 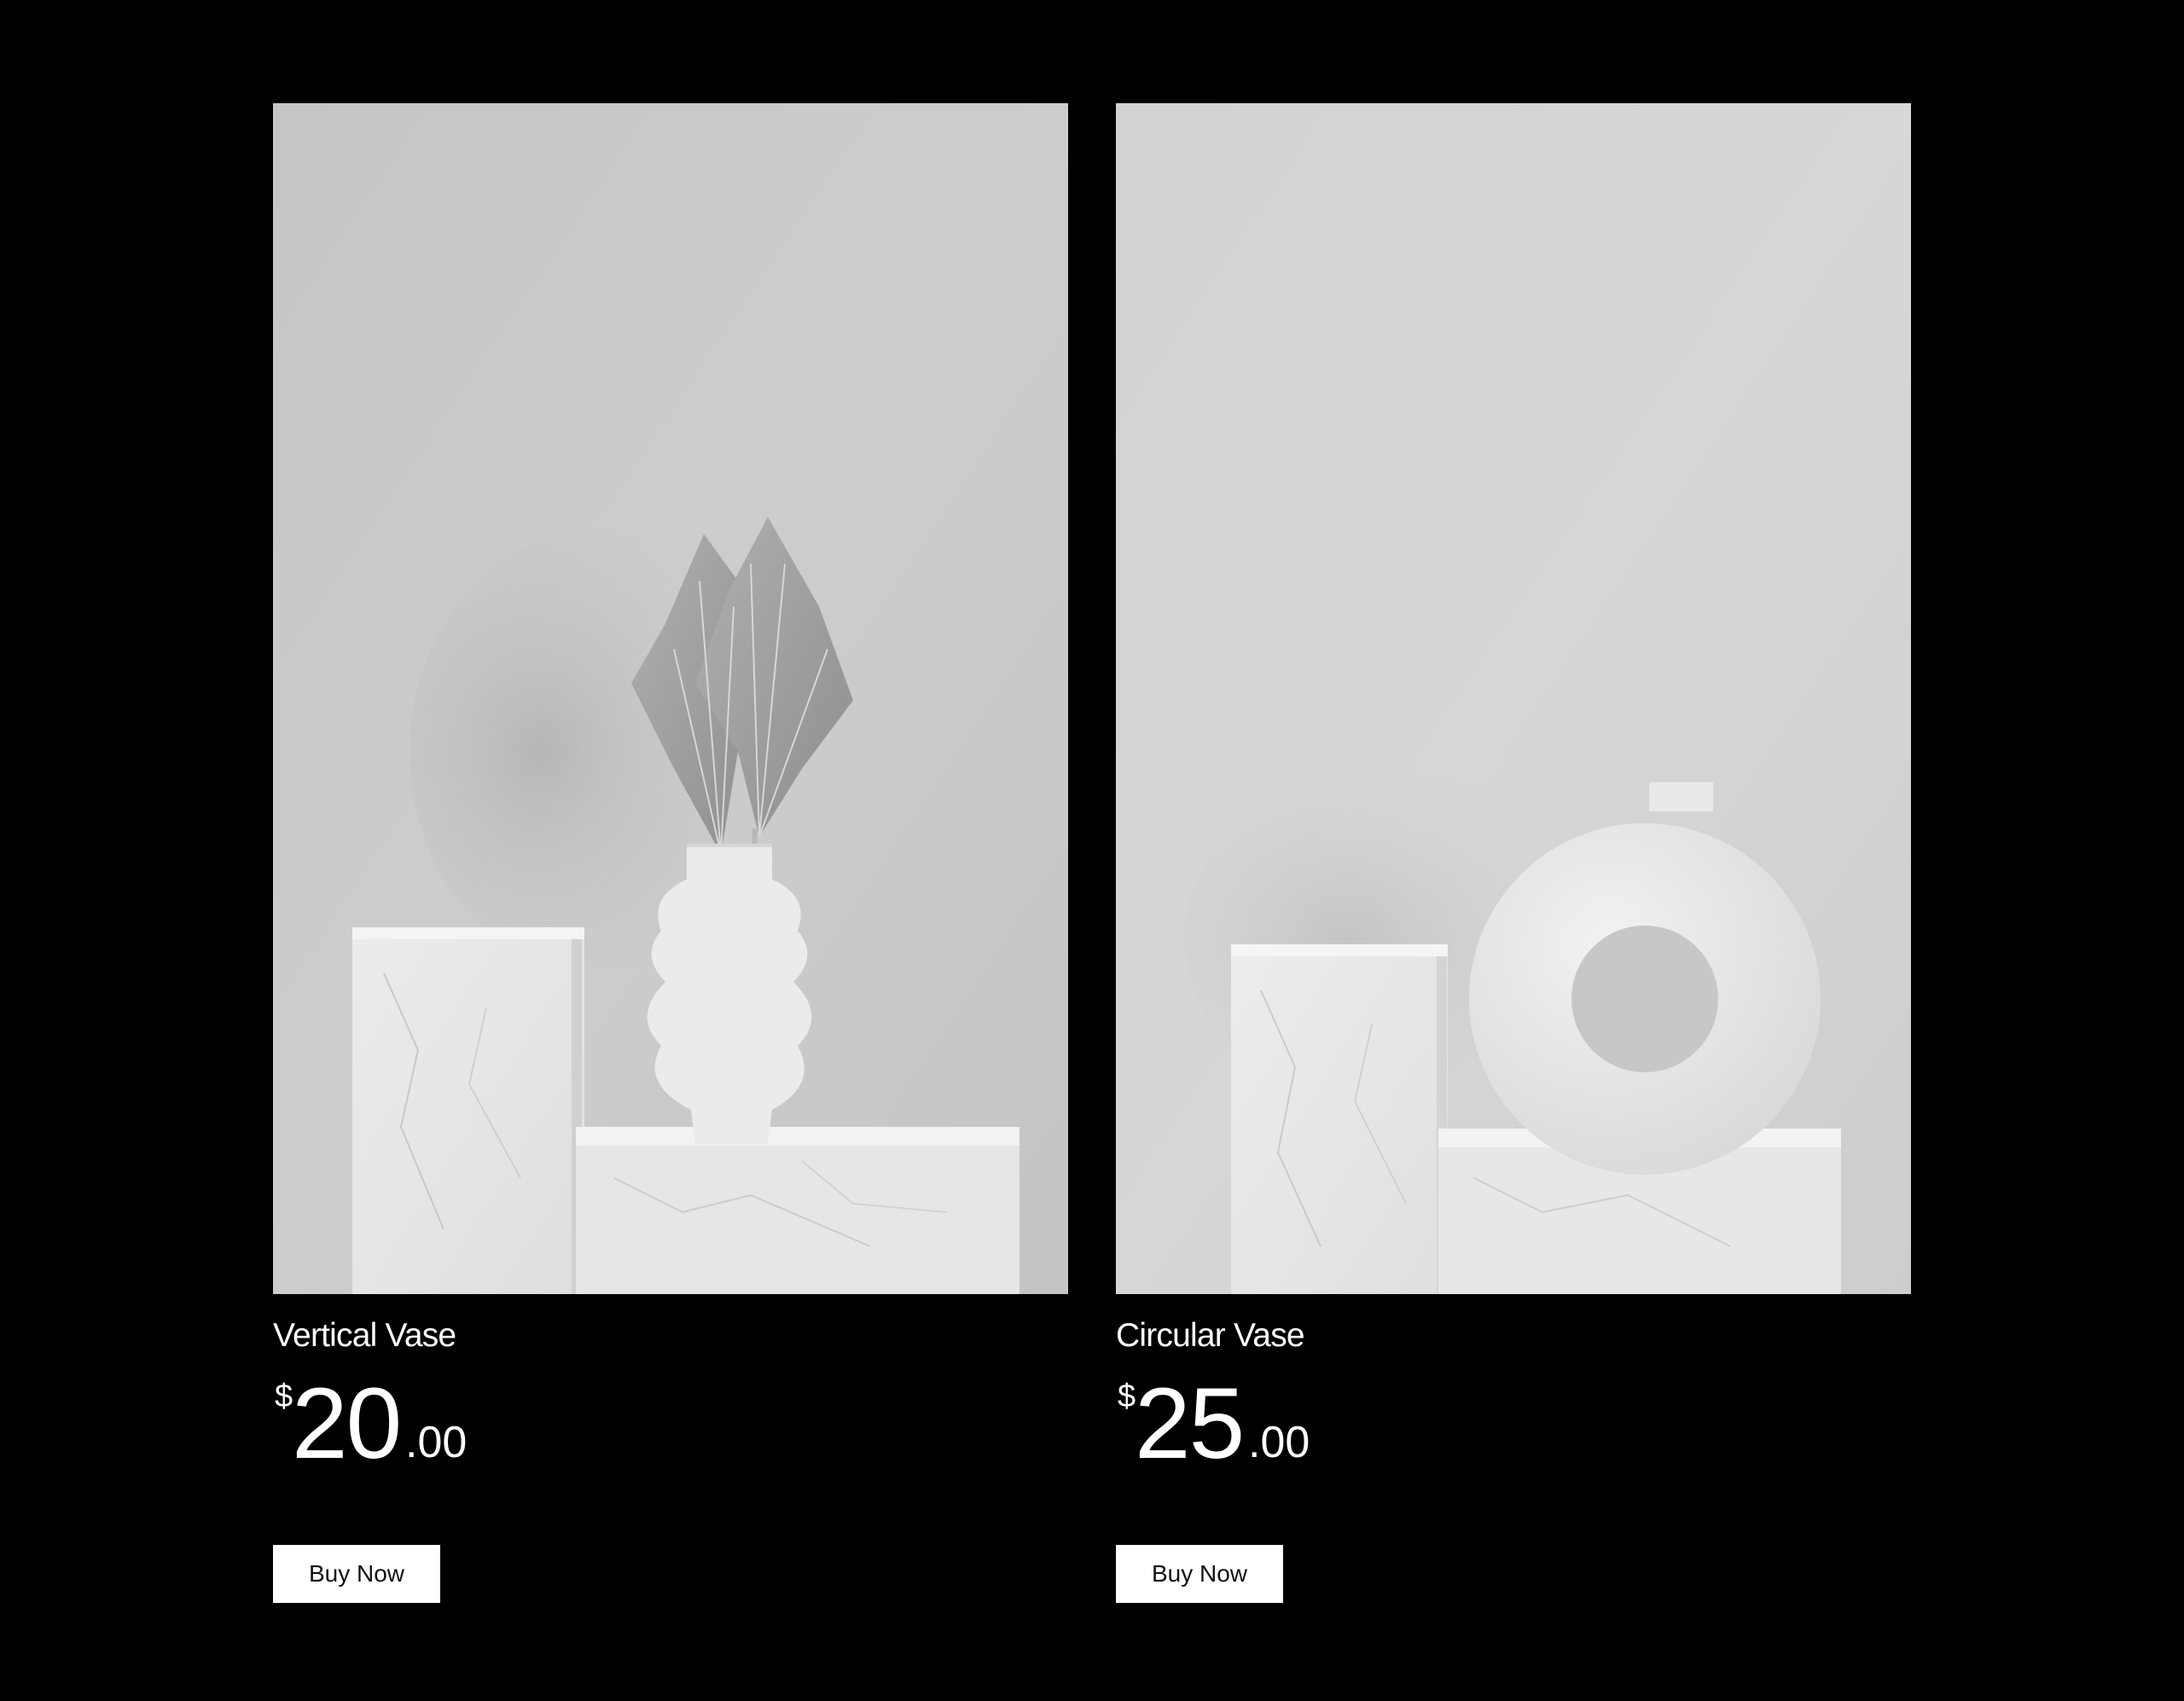 I want to click on product-price: $ 25 .00, so click(x=1514, y=1424).